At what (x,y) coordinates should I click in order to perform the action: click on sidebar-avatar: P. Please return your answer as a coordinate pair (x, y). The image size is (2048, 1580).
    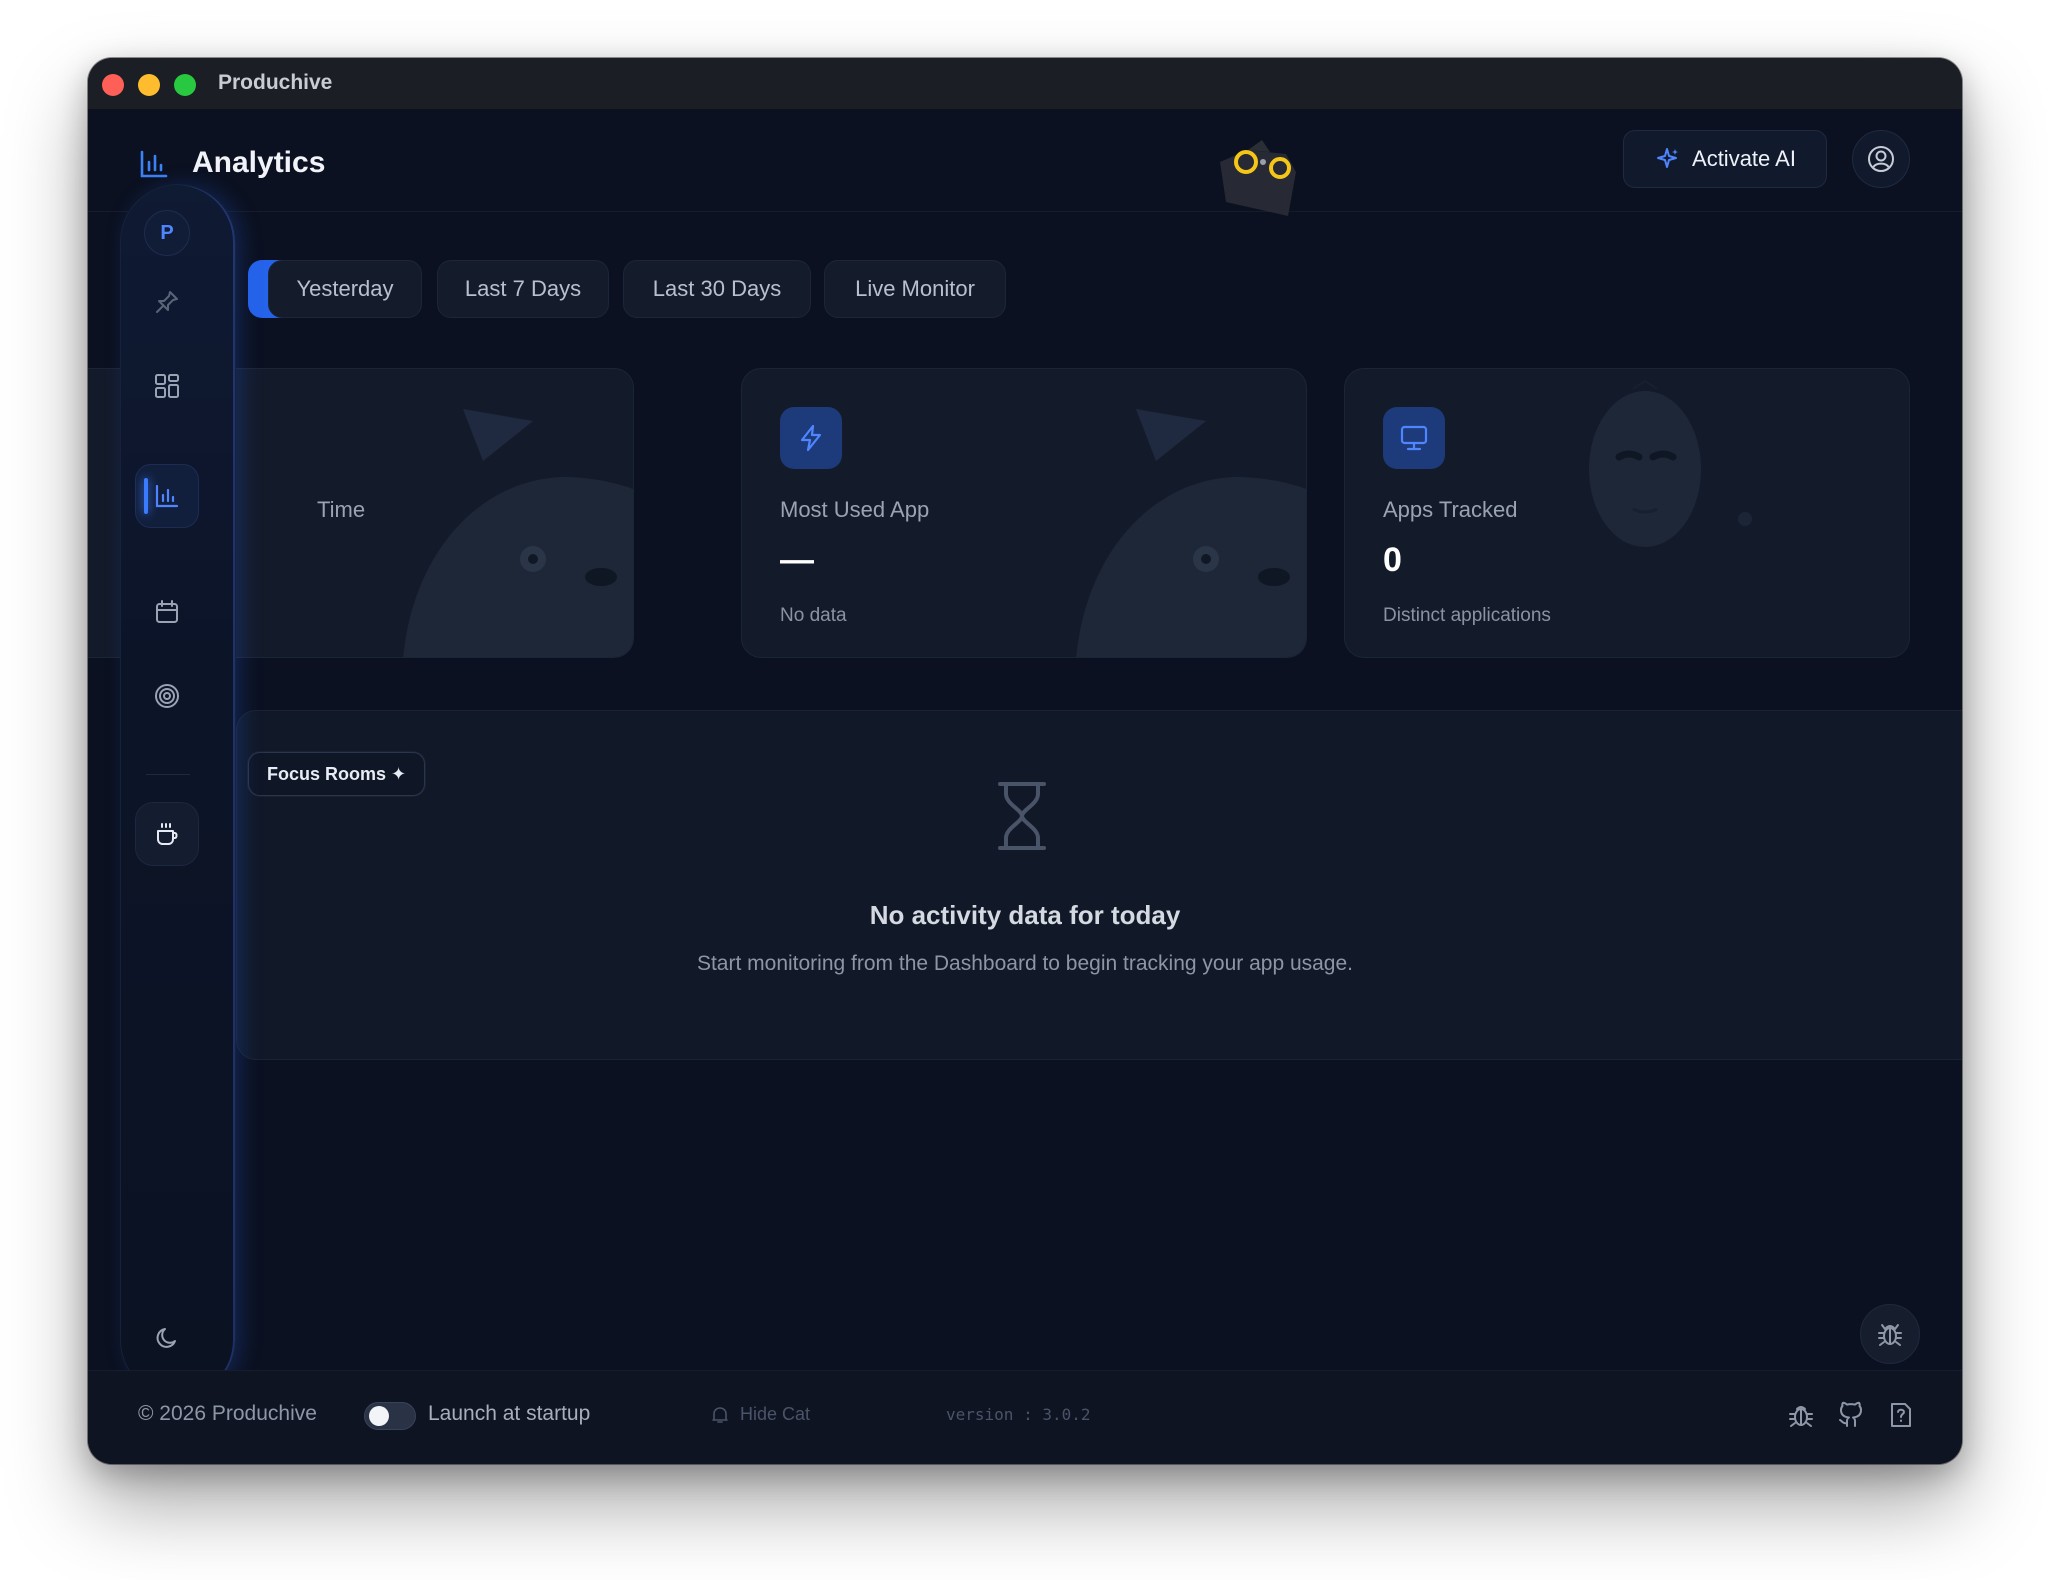
    Looking at the image, I should click on (167, 233).